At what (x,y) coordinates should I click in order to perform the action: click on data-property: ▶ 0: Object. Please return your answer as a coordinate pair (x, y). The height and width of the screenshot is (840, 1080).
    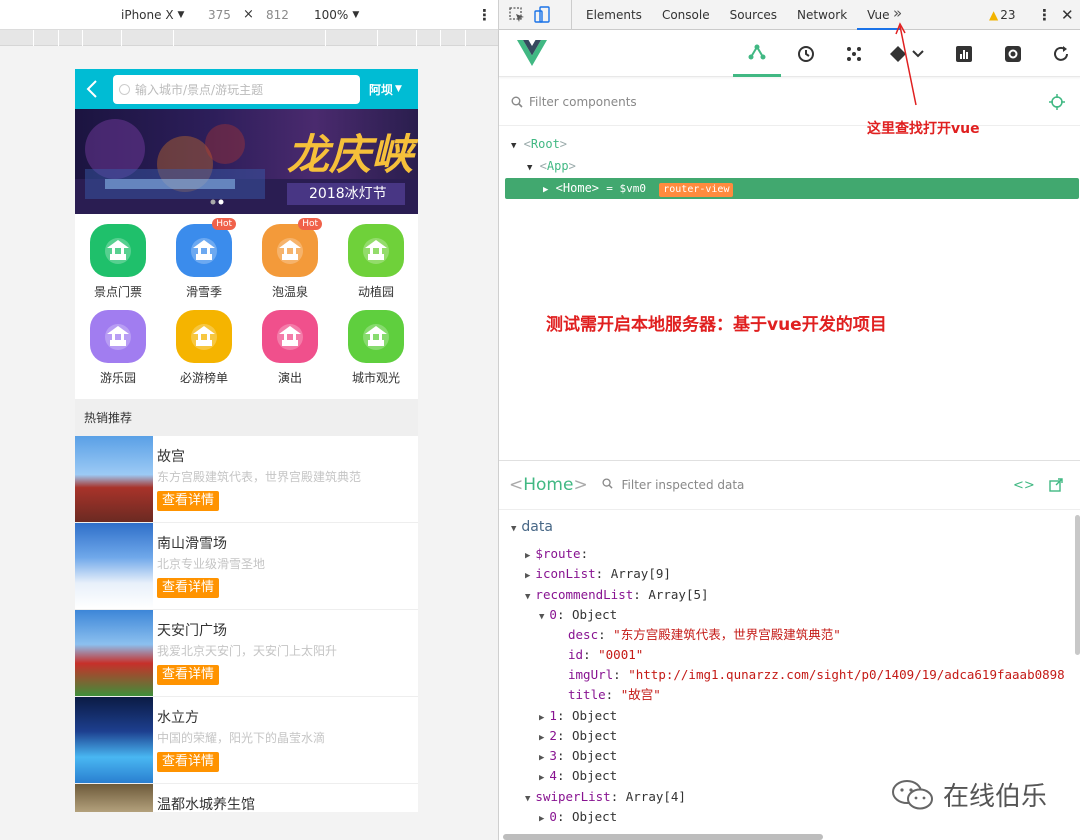
    Looking at the image, I should click on (578, 817).